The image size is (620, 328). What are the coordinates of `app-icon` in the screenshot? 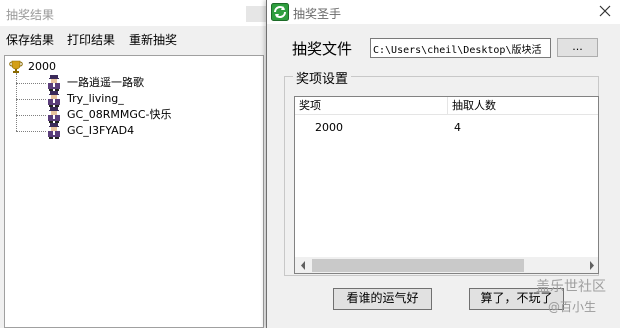 It's located at (280, 12).